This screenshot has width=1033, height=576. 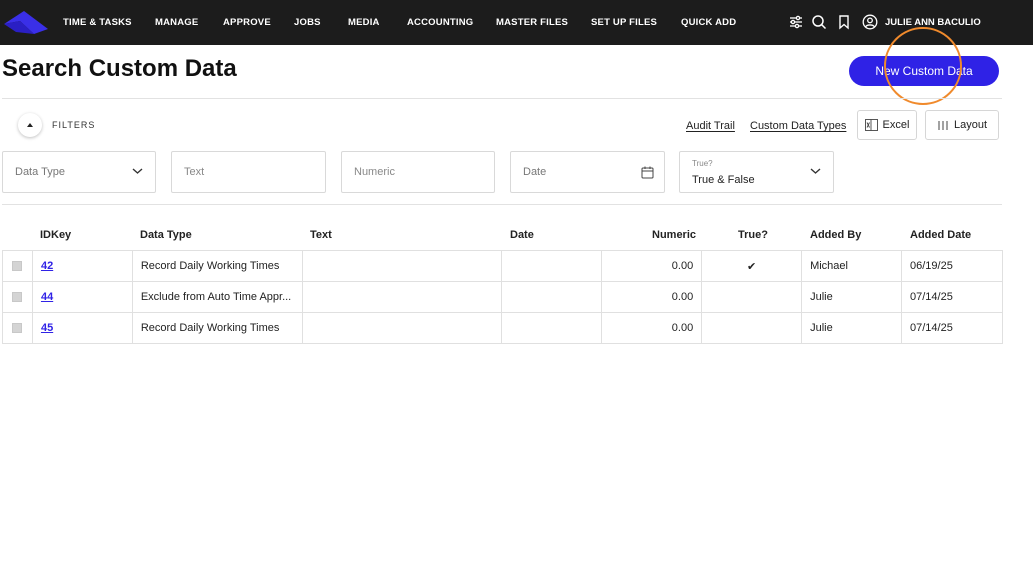 I want to click on true-false-select: True? True & False, so click(x=756, y=172).